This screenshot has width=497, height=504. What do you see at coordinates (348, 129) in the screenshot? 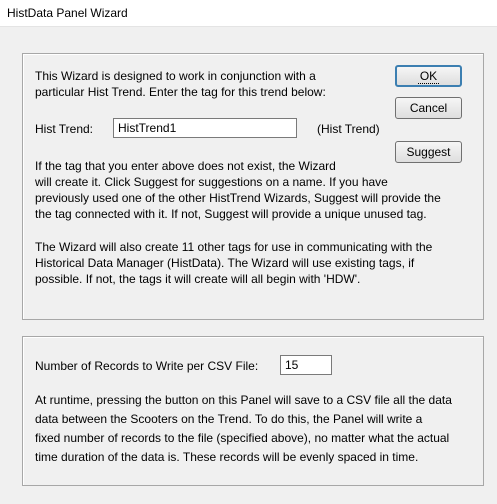
I see `hist-trend-type-label: (Hist Trend)` at bounding box center [348, 129].